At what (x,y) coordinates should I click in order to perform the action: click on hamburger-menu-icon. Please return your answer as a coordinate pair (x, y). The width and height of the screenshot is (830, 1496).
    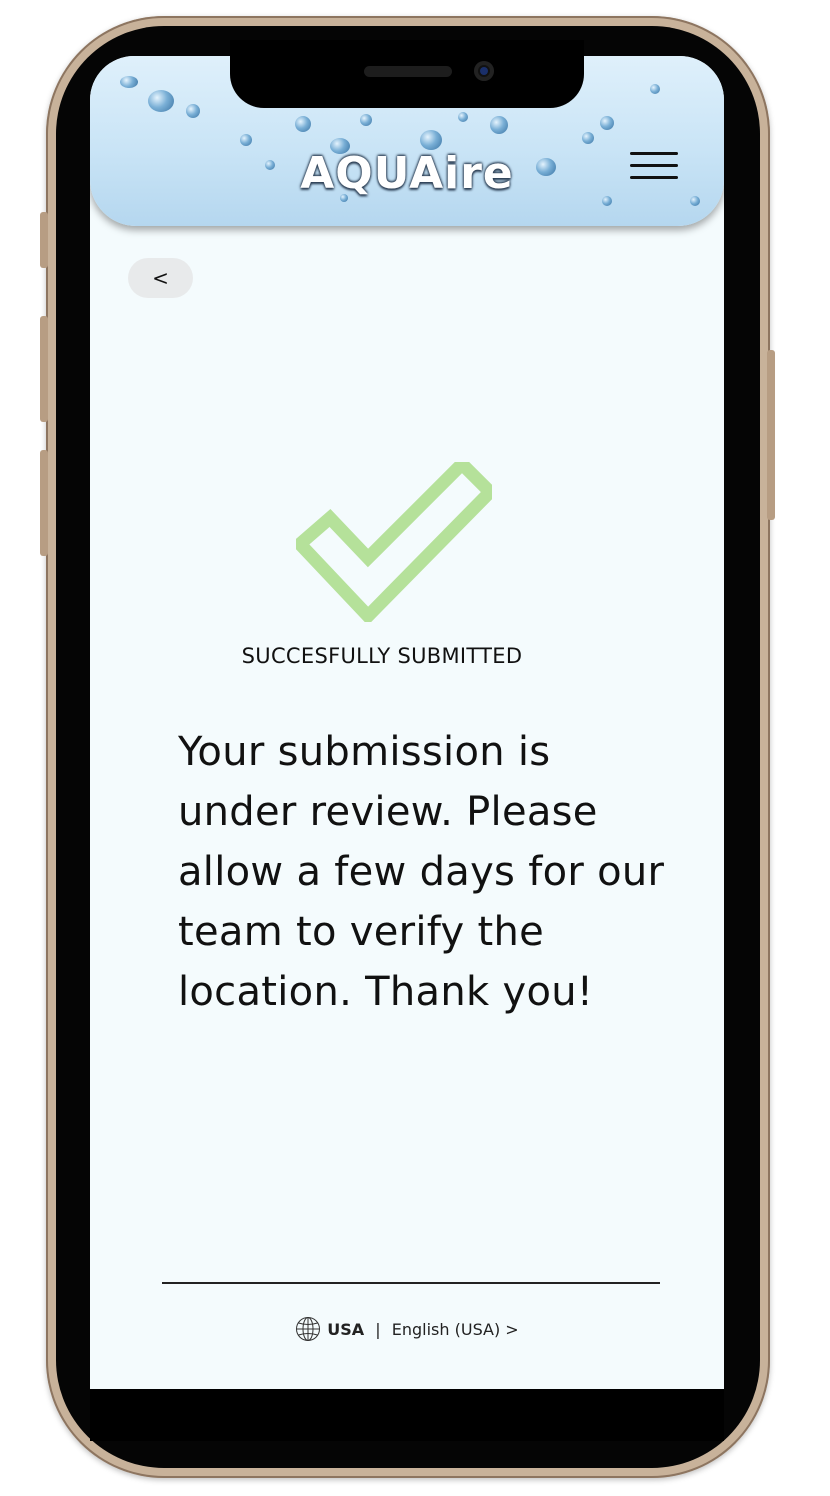
    Looking at the image, I should click on (655, 169).